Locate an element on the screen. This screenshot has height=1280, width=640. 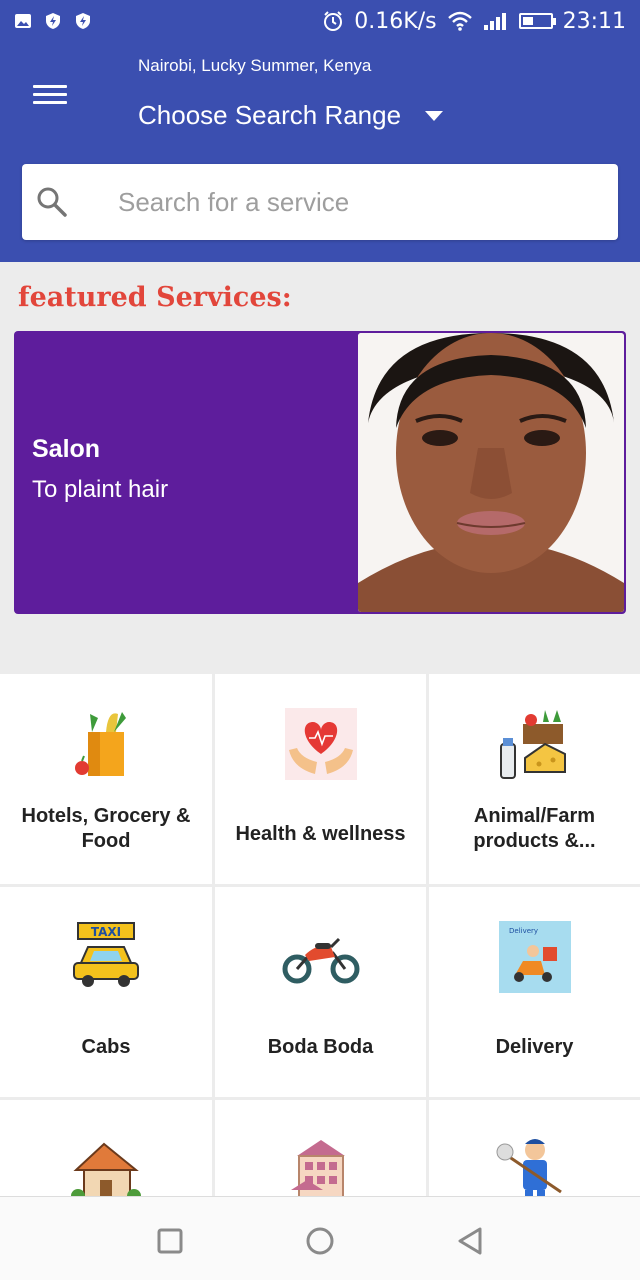
banner-subtitle: To plaint hair is located at coordinates (100, 489).